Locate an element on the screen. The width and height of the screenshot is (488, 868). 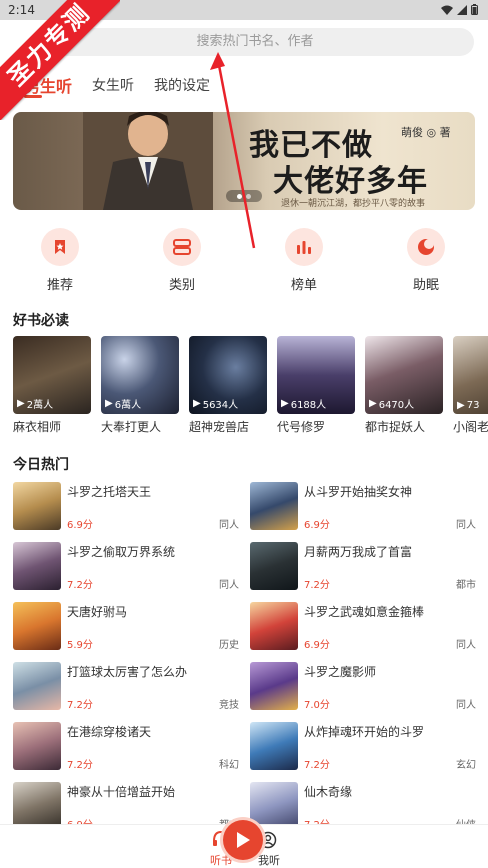
listen-count-text: 6188人 is located at coordinates (308, 405).